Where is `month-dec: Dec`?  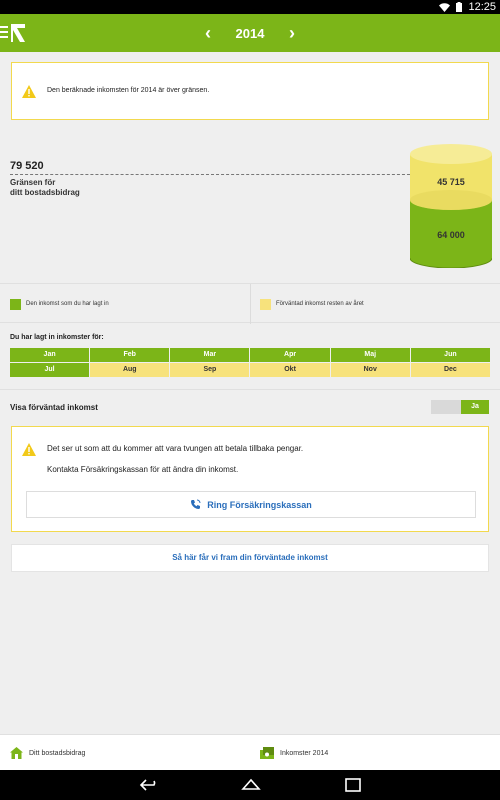 month-dec: Dec is located at coordinates (450, 370).